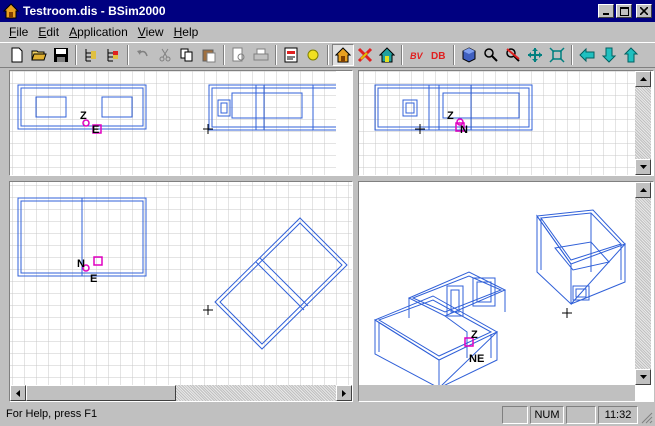  I want to click on fit-icon, so click(557, 55).